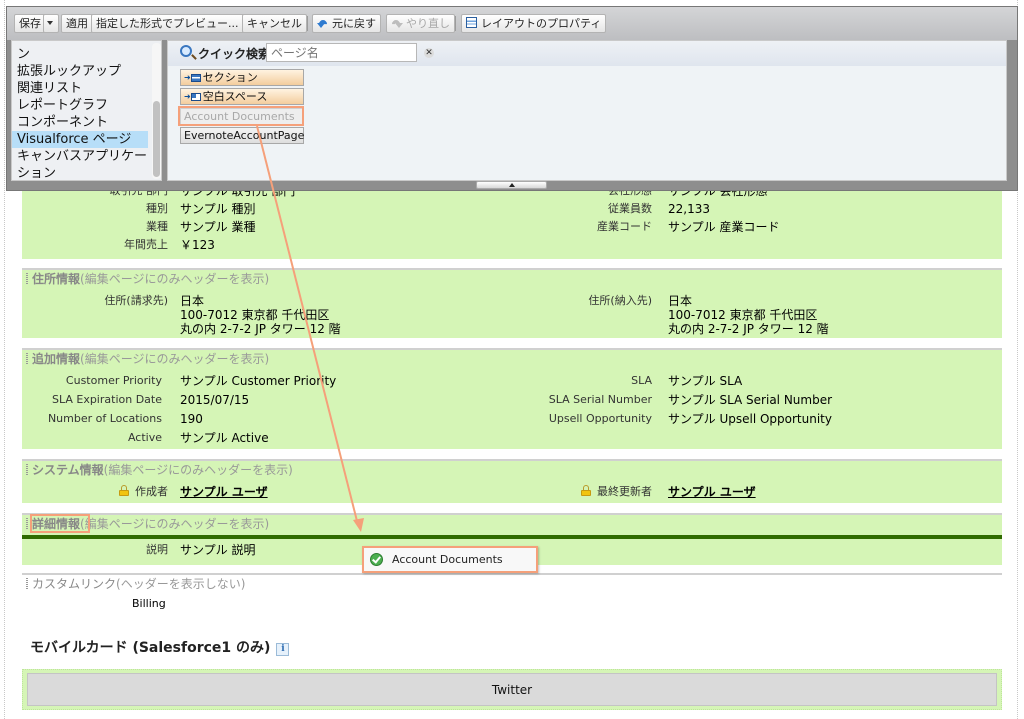 The width and height of the screenshot is (1024, 719). What do you see at coordinates (136, 300) in the screenshot?
I see `field-label-billing-address: 住所(請求先)` at bounding box center [136, 300].